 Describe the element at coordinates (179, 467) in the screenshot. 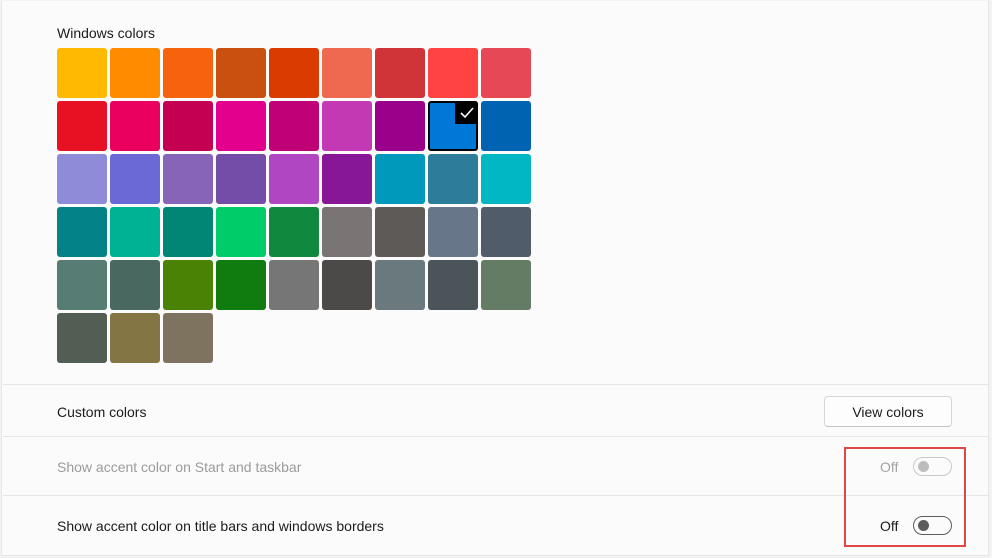

I see `accent-start-taskbar-label: Show accent color on Start and taskbar` at that location.